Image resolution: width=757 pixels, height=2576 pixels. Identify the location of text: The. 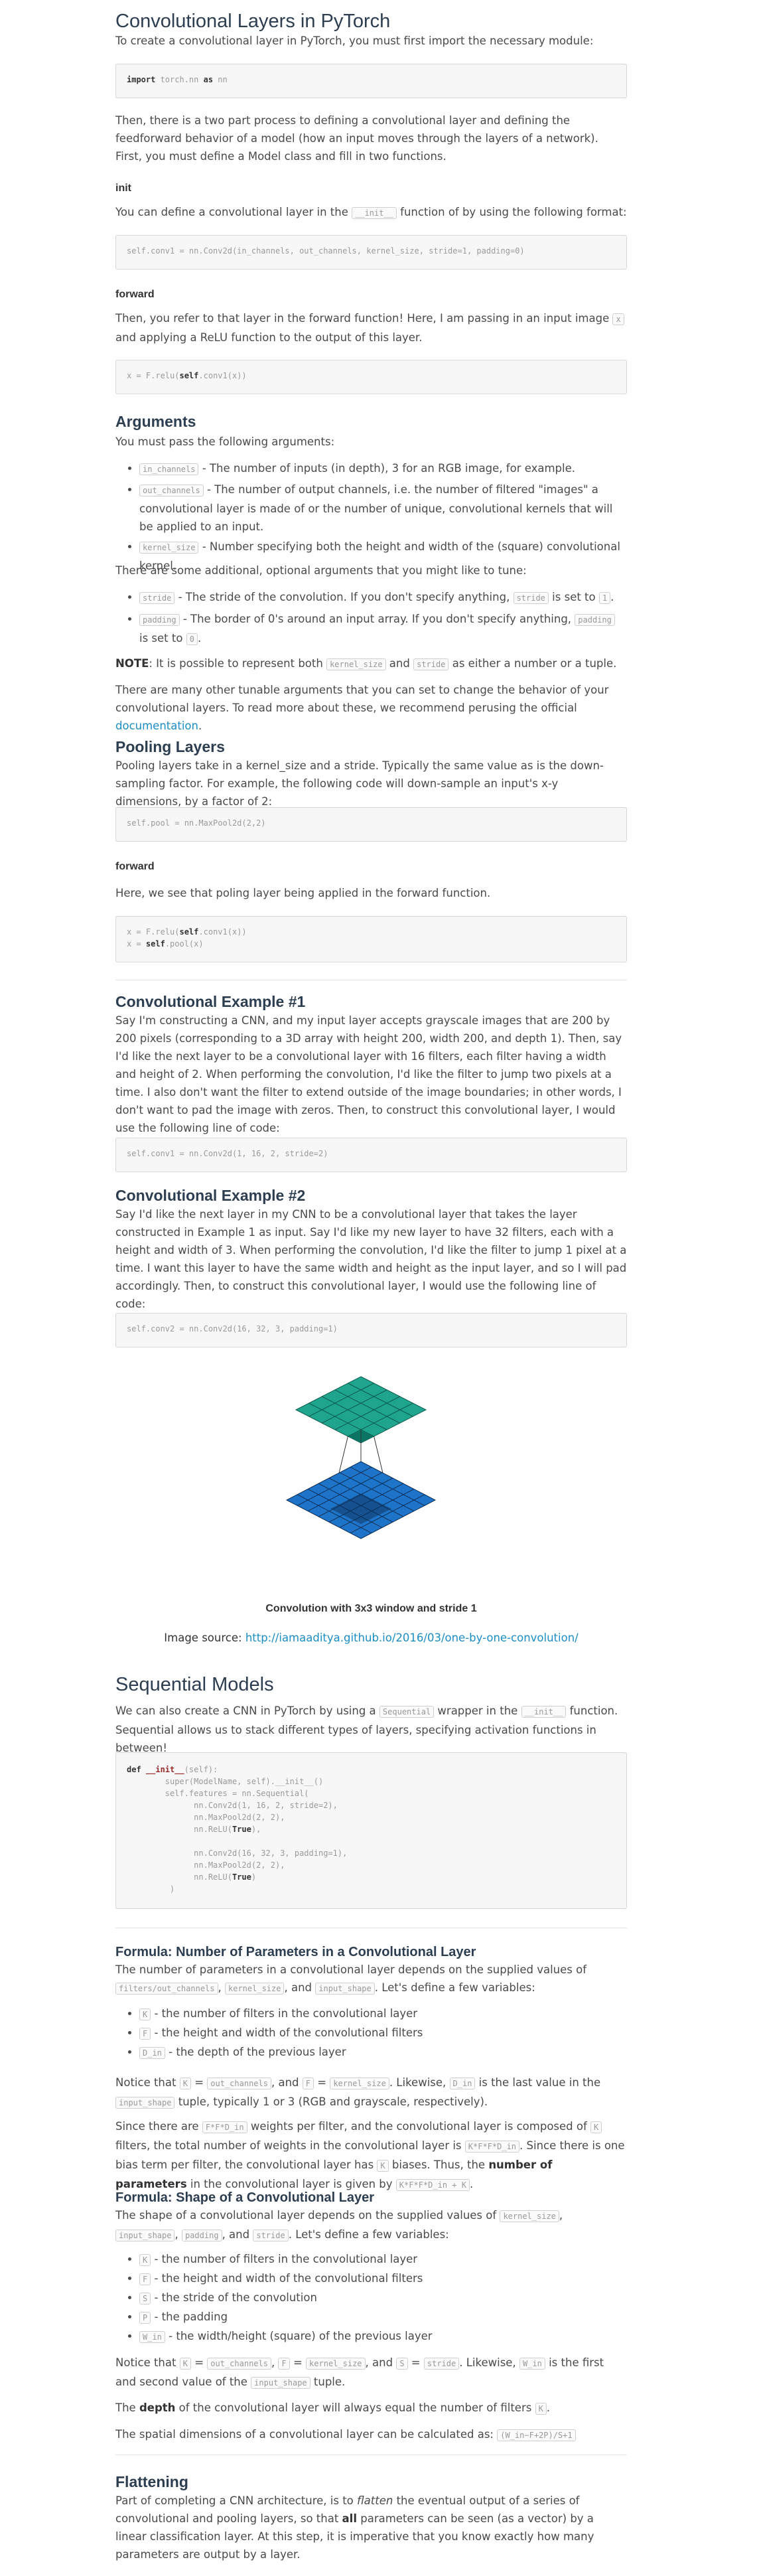
(127, 2407).